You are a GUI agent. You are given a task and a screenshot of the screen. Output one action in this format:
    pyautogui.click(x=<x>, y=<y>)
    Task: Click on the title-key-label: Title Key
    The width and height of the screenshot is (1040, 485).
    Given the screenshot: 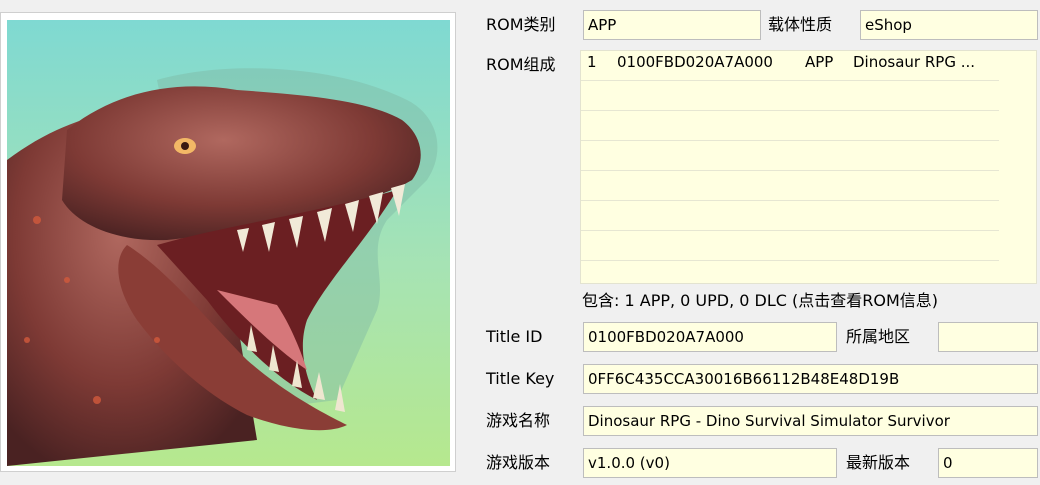 What is the action you would take?
    pyautogui.click(x=520, y=378)
    